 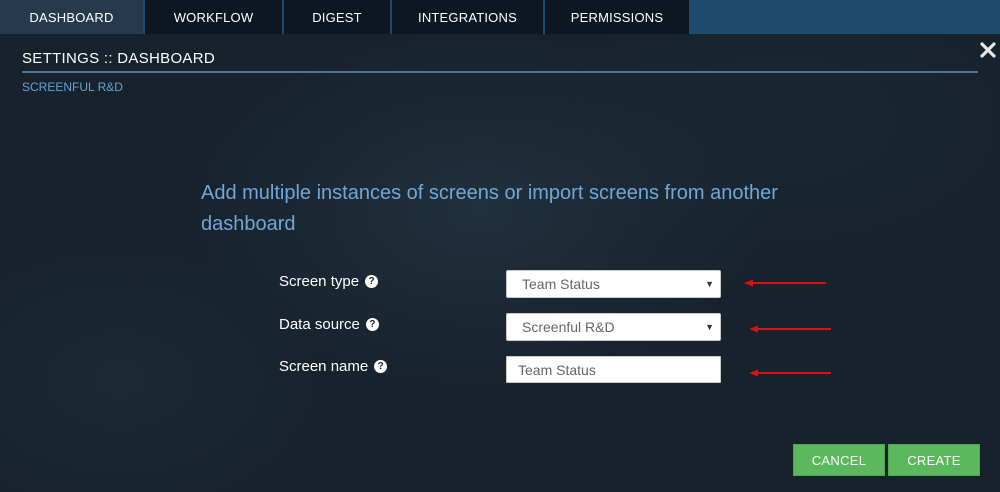 I want to click on screen-name-label-row: Screen name ?, so click(x=333, y=366).